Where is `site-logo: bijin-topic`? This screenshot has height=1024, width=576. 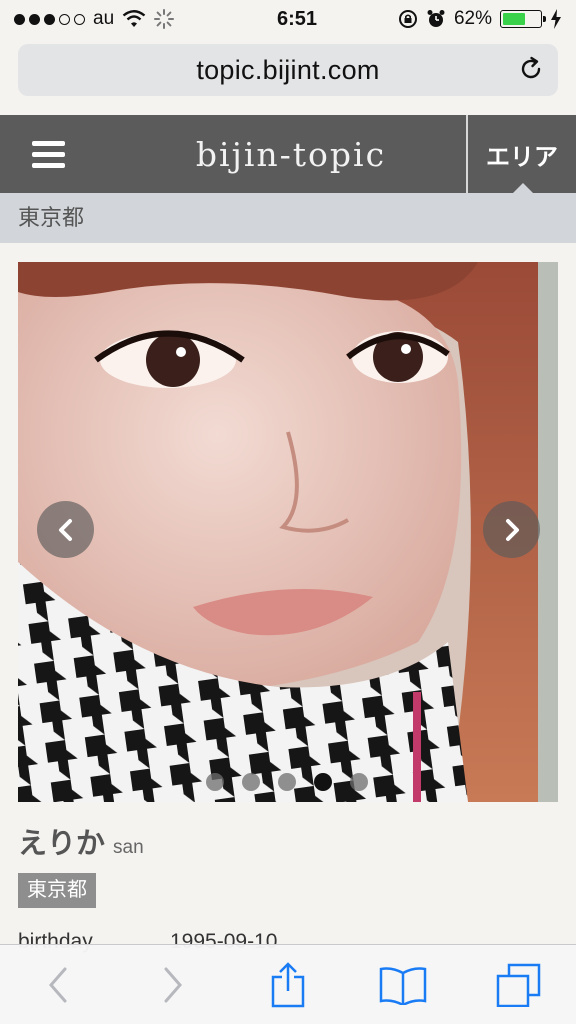 site-logo: bijin-topic is located at coordinates (281, 154).